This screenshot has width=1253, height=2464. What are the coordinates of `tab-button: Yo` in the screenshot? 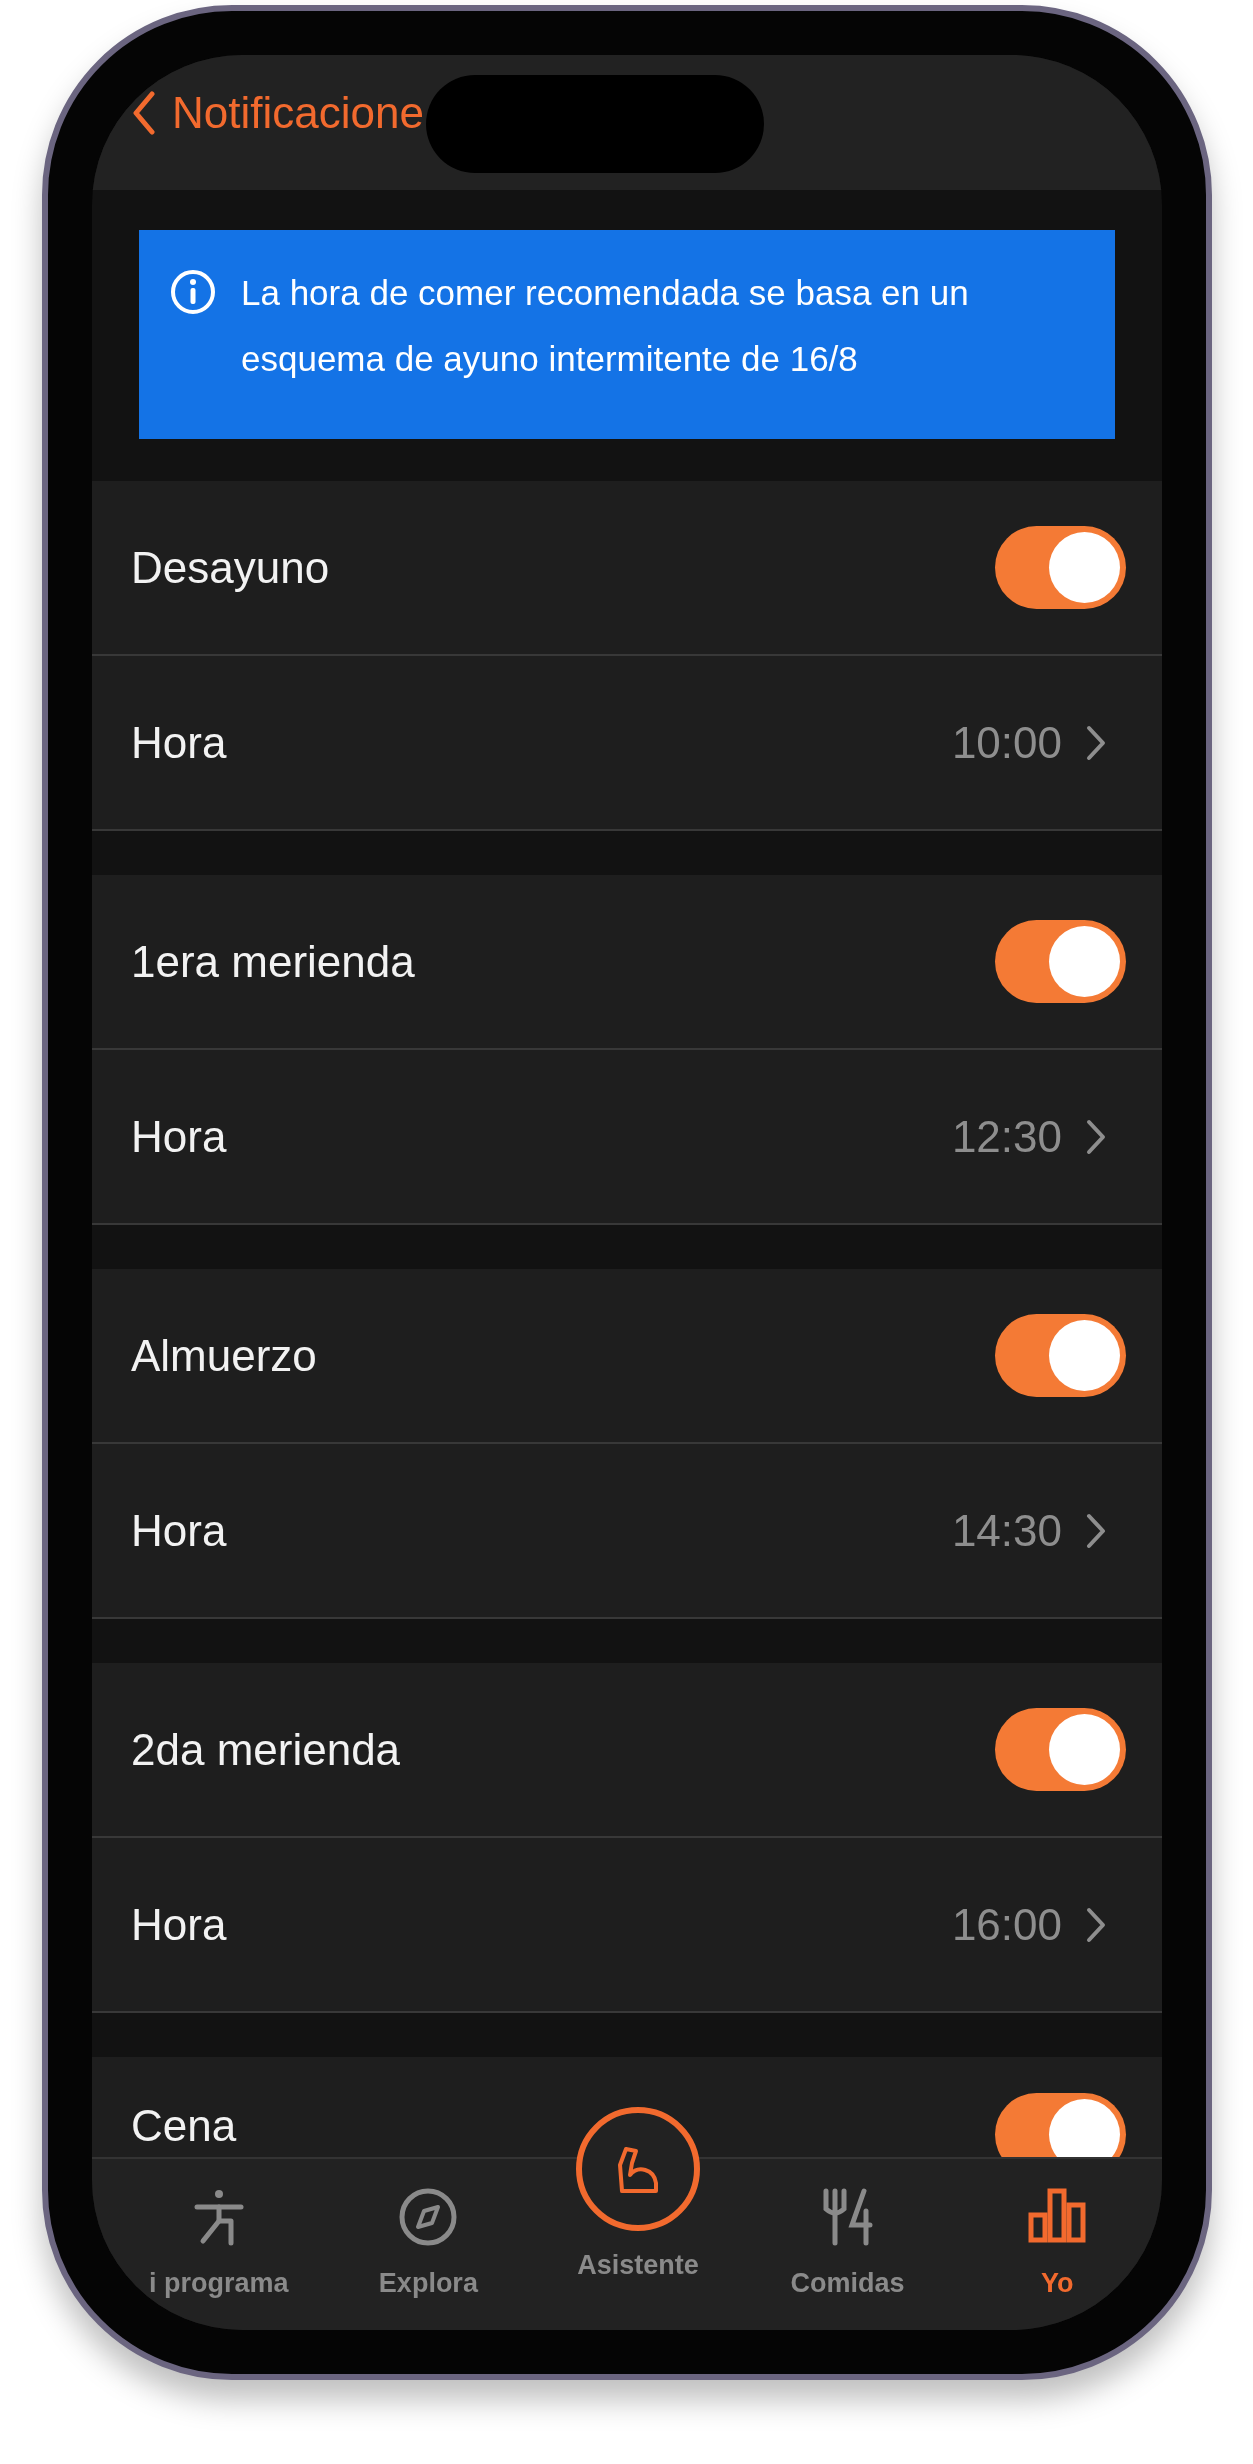 It's located at (1057, 2244).